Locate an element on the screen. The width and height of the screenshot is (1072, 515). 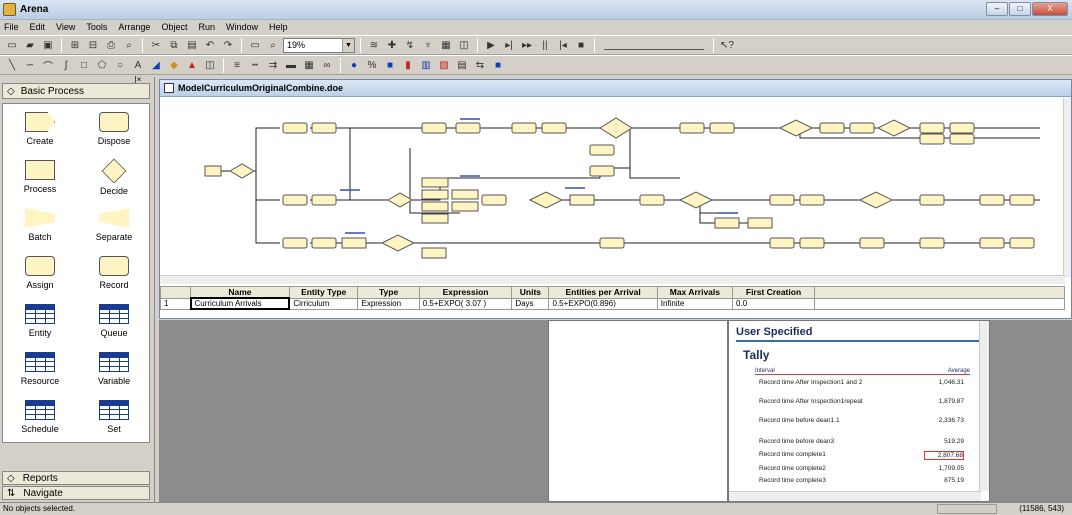
column-header-type: Type is located at coordinates (388, 292).